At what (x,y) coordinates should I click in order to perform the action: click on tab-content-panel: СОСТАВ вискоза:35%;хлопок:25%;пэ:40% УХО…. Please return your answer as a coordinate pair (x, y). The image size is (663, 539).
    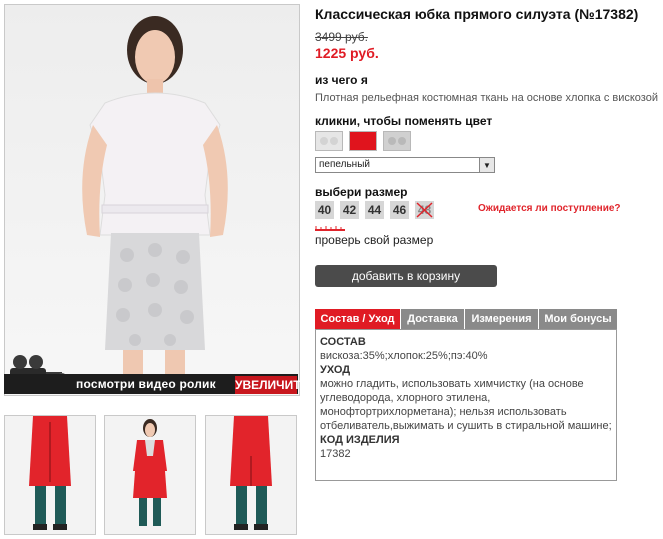
    Looking at the image, I should click on (466, 405).